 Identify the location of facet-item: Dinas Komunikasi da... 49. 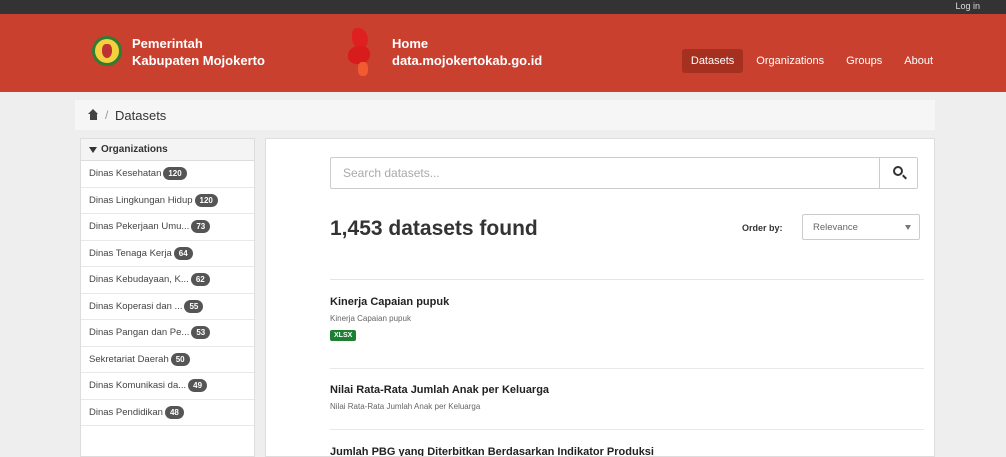
(167, 386).